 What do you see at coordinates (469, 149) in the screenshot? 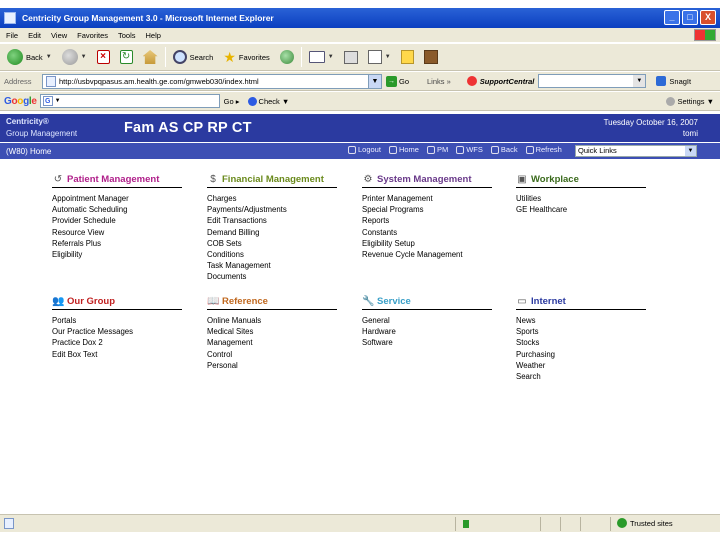
I see `wfs-link: WFS` at bounding box center [469, 149].